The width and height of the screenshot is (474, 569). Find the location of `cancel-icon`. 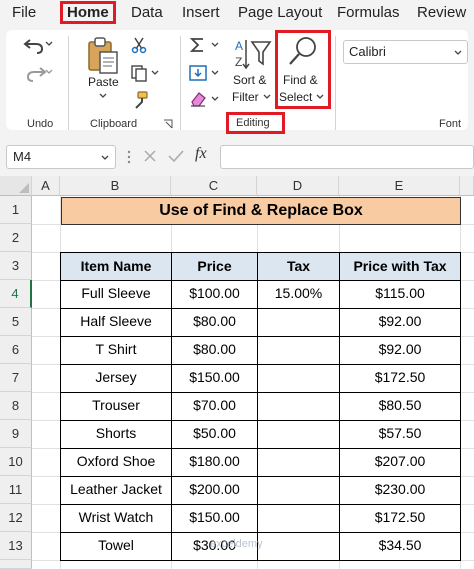

cancel-icon is located at coordinates (150, 156).